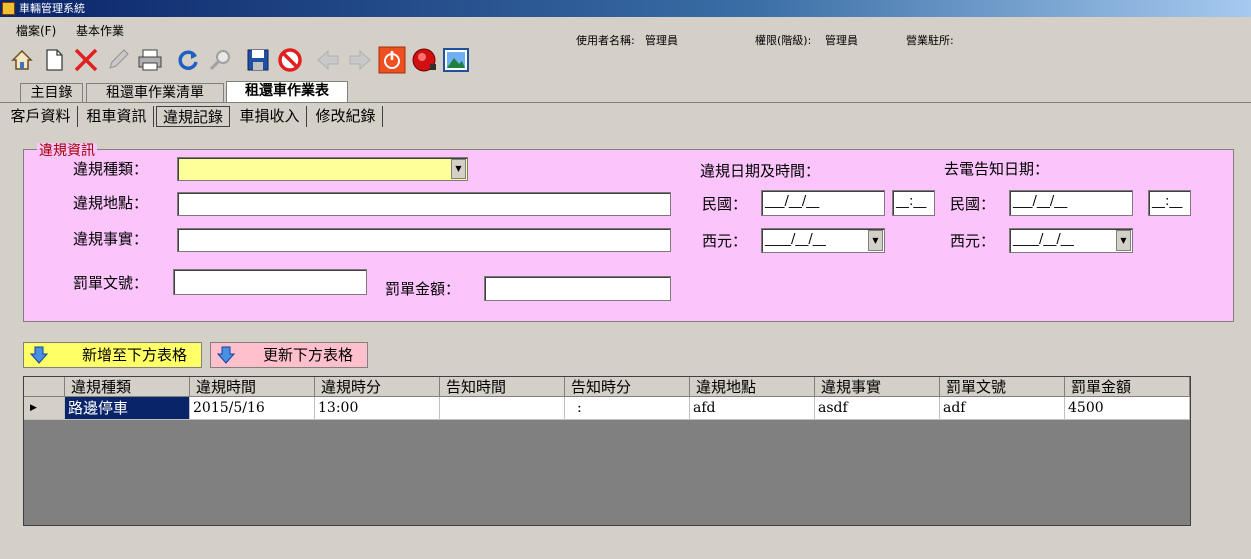  I want to click on grid-header-notify-hour: 告知時分, so click(627, 387).